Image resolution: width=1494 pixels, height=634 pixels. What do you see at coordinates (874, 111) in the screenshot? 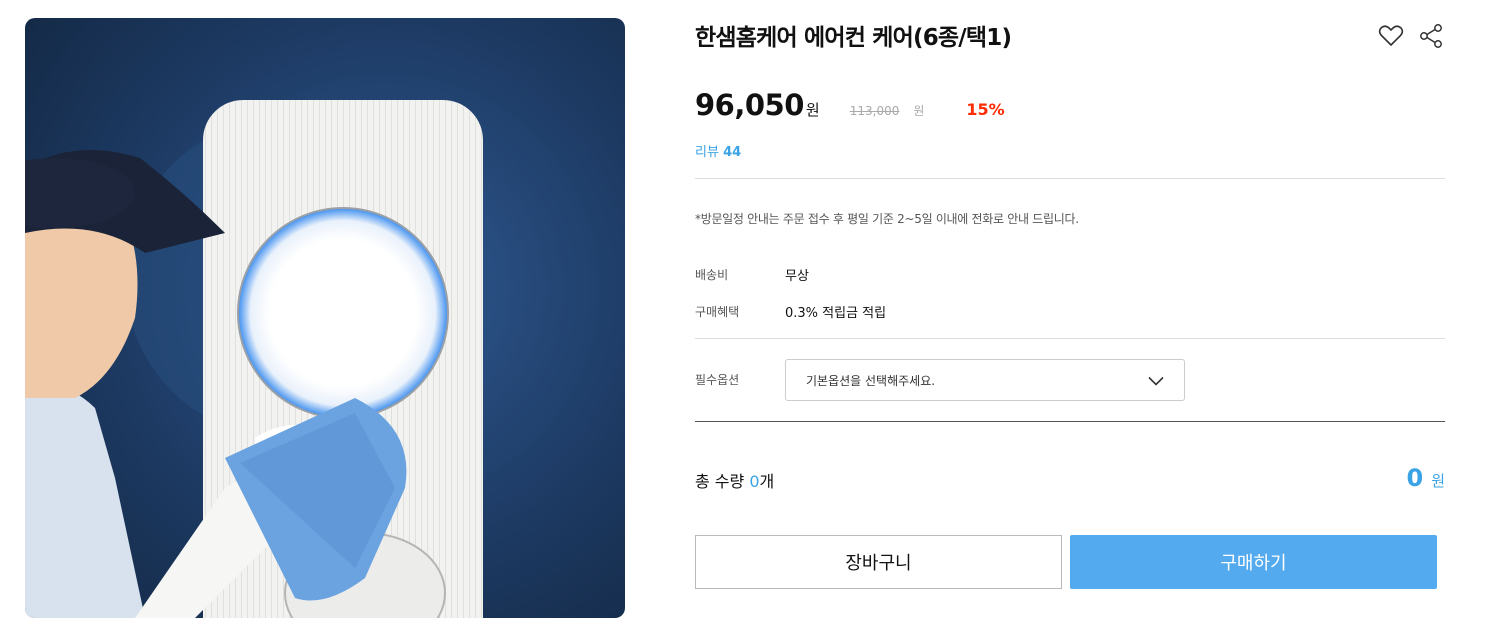
I see `original-price: 113,000` at bounding box center [874, 111].